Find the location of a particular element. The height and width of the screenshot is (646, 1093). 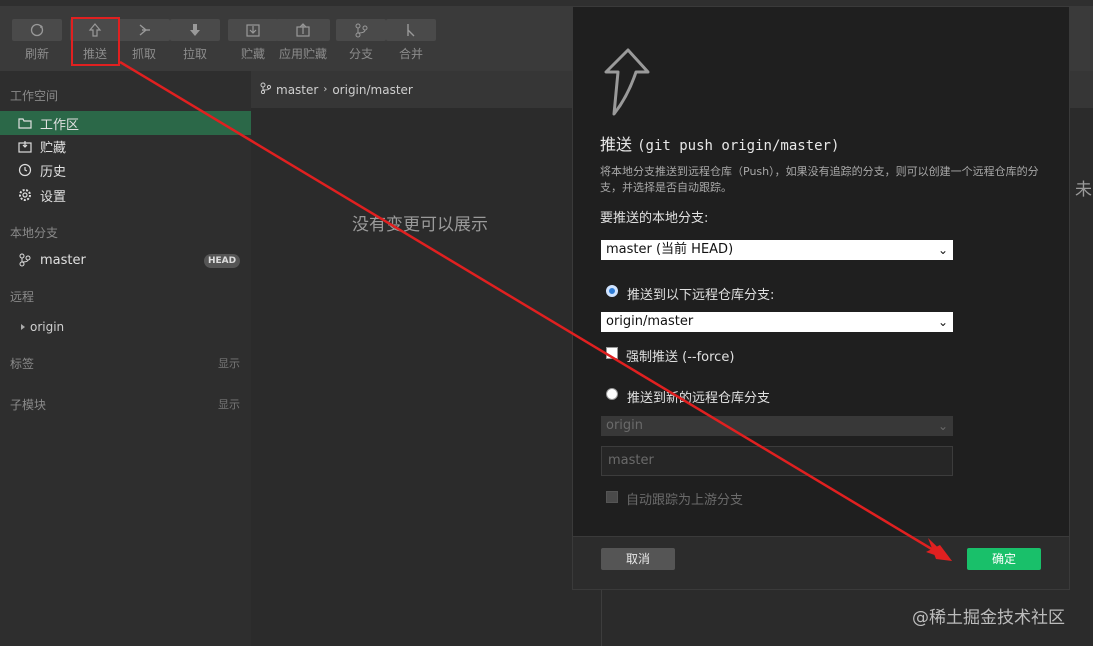

local-branches-title: 本地分支 is located at coordinates (34, 233).